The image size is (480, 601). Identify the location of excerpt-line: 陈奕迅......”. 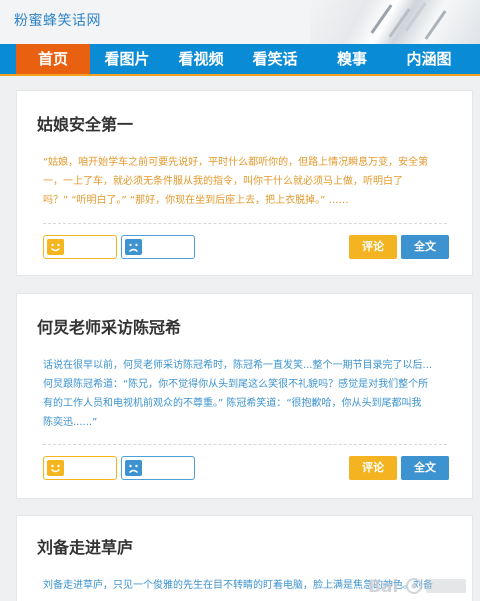
(70, 422).